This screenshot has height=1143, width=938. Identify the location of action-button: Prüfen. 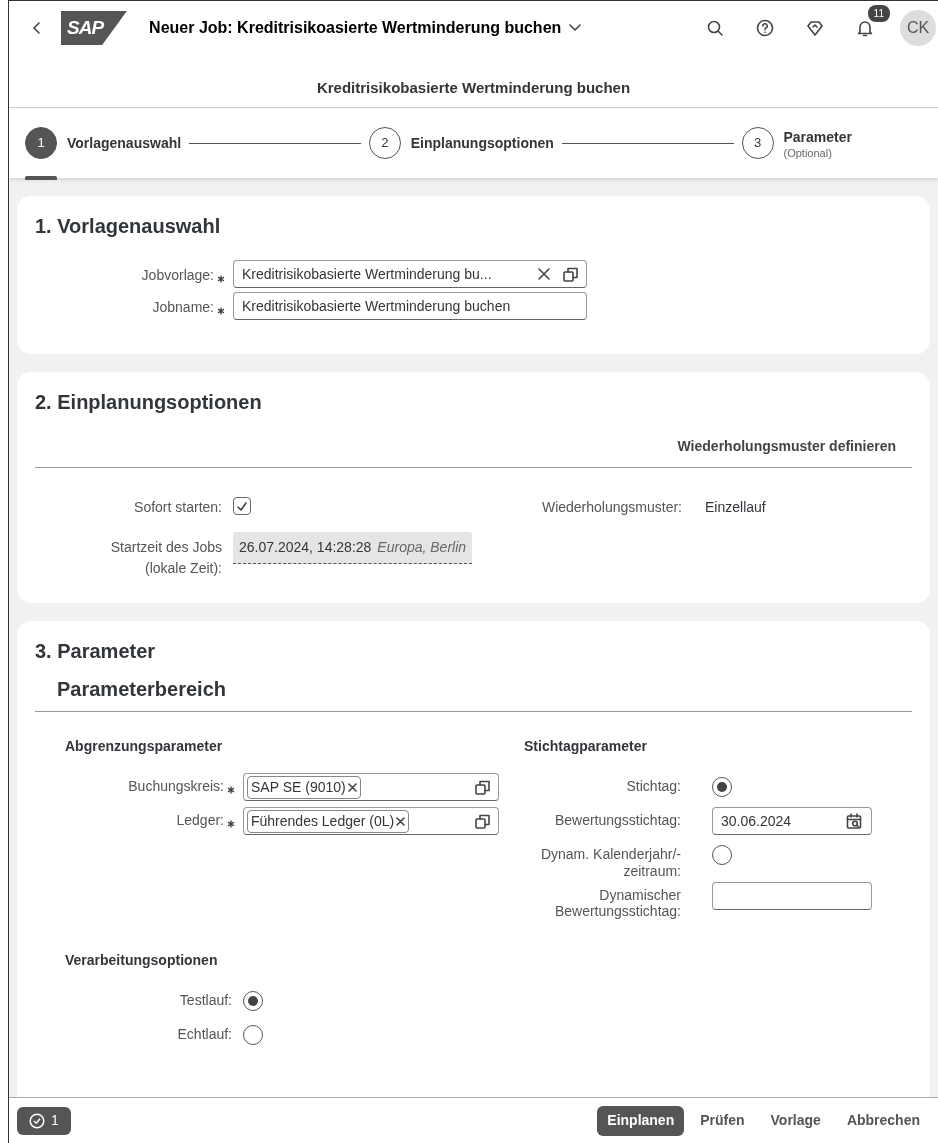
(722, 1120).